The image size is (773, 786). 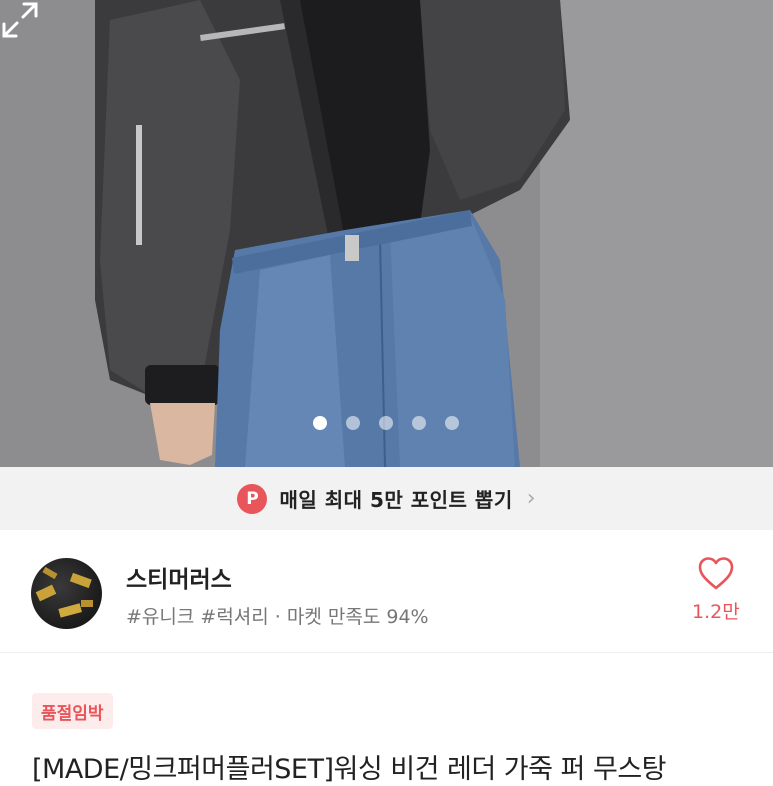 What do you see at coordinates (20, 20) in the screenshot?
I see `expand-icon` at bounding box center [20, 20].